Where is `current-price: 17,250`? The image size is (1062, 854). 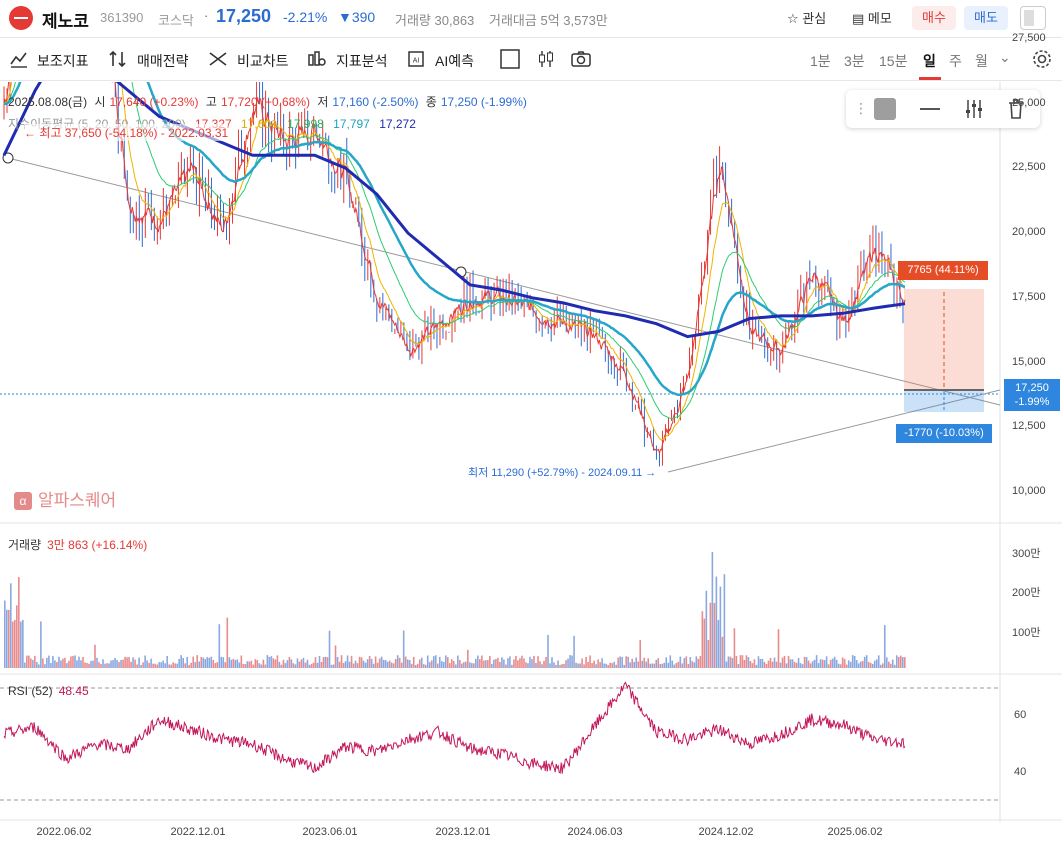 current-price: 17,250 is located at coordinates (244, 16).